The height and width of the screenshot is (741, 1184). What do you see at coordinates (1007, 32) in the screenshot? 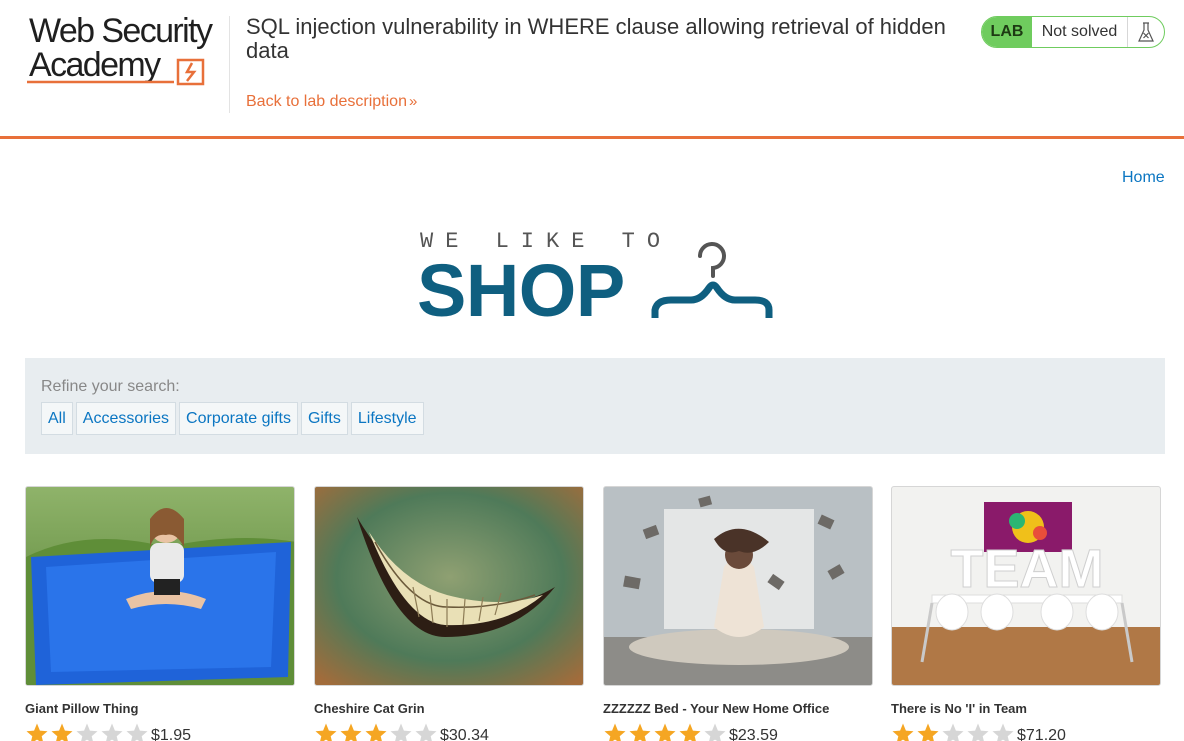
I see `lab-badge: LAB` at bounding box center [1007, 32].